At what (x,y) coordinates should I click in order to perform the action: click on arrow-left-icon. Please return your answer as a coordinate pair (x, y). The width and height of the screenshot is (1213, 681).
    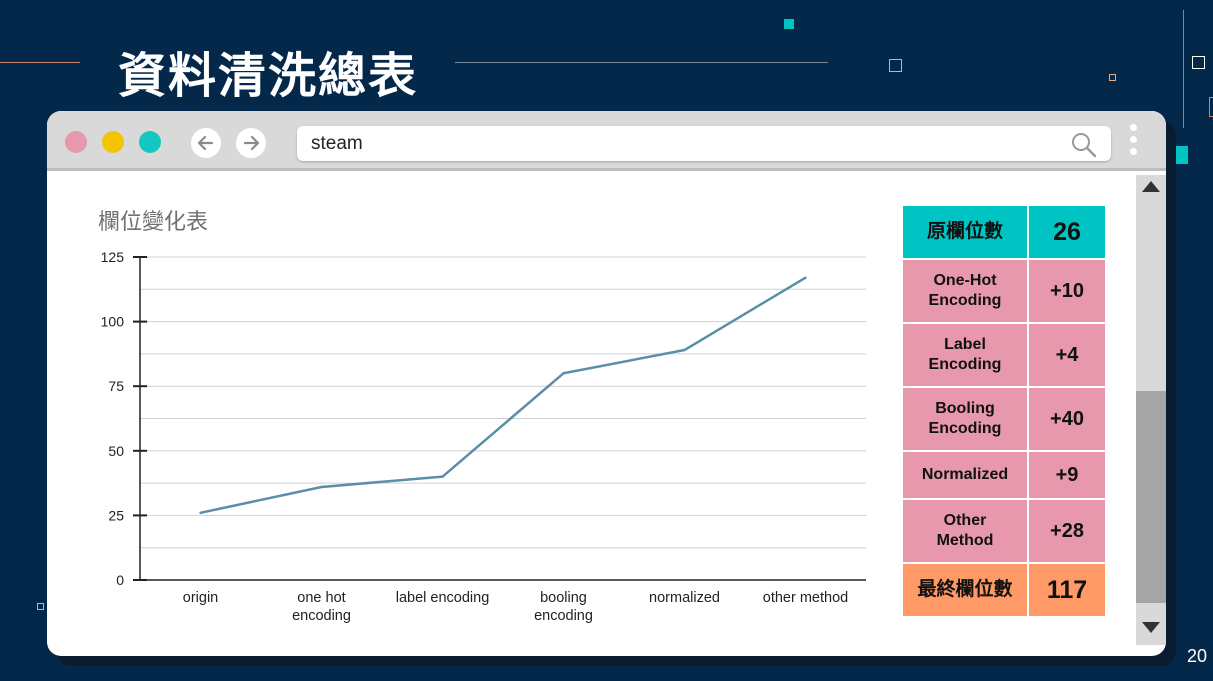
    Looking at the image, I should click on (205, 143).